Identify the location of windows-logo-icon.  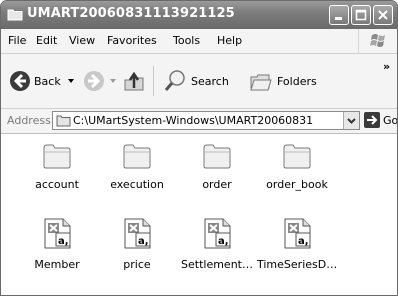
(377, 40).